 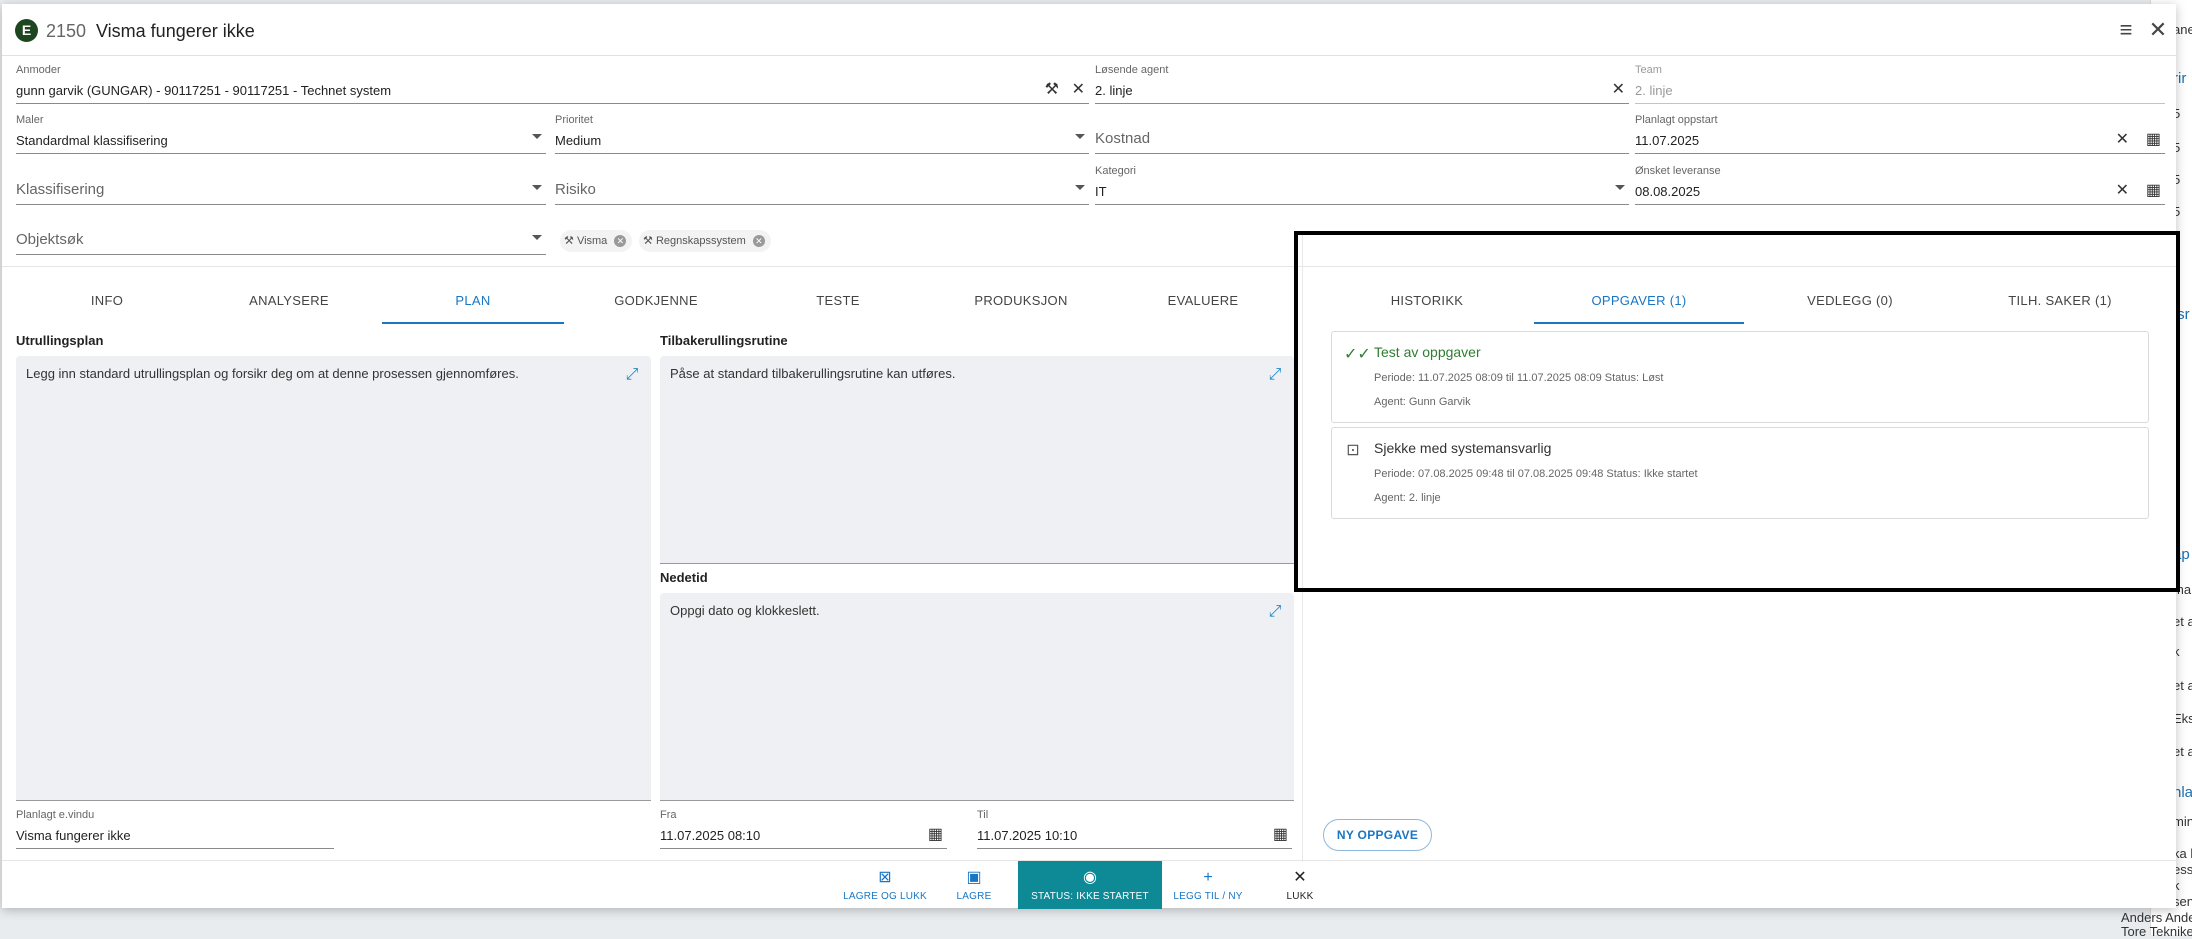 What do you see at coordinates (1362, 133) in the screenshot?
I see `kostnad-input: Kostnad` at bounding box center [1362, 133].